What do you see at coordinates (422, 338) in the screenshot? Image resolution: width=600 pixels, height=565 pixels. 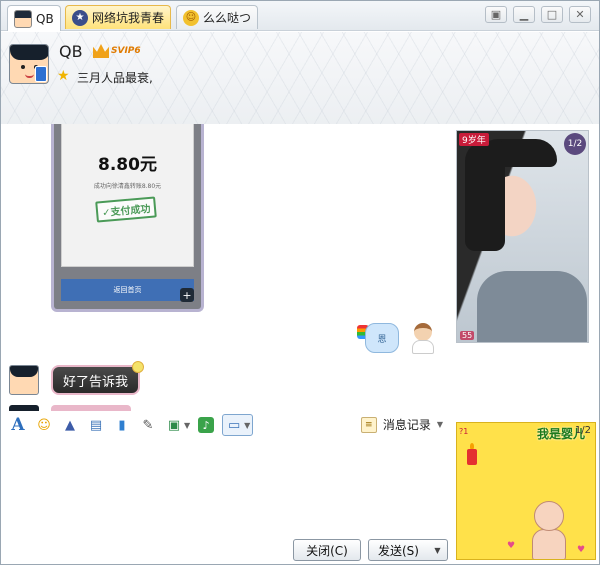 I see `cartoon-sticker` at bounding box center [422, 338].